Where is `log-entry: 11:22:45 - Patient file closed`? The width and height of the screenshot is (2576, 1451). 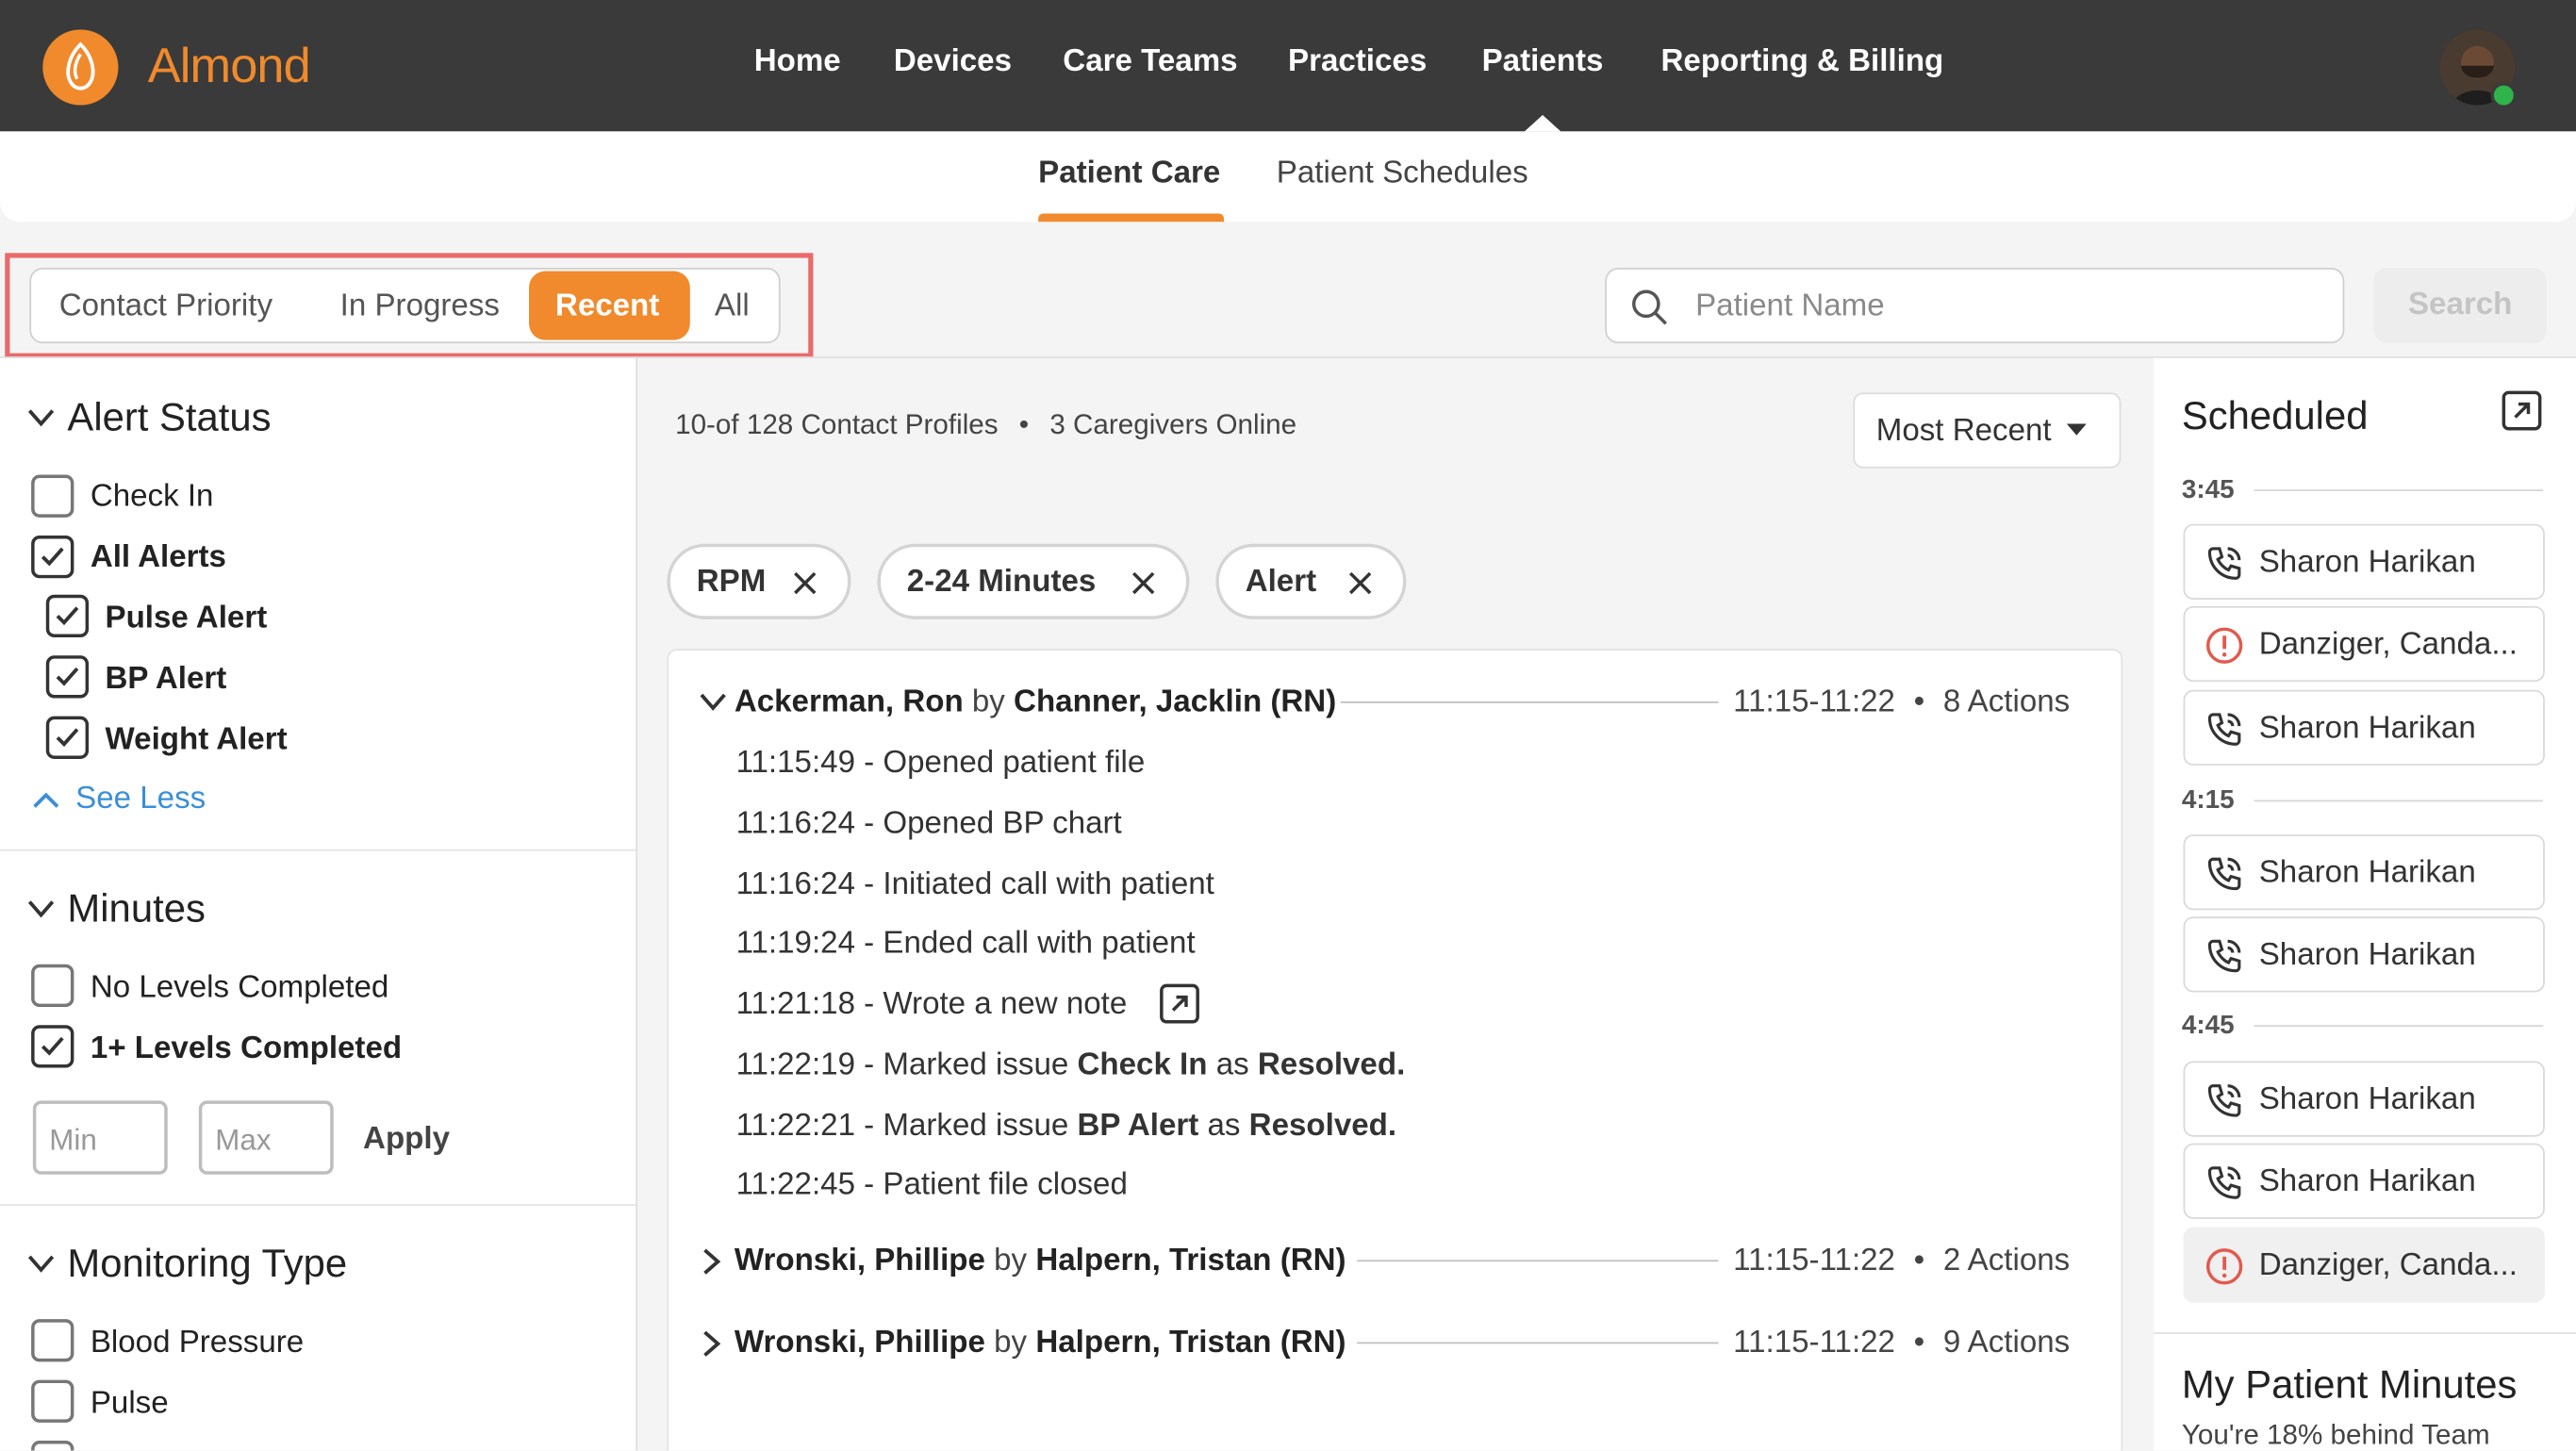 log-entry: 11:22:45 - Patient file closed is located at coordinates (931, 1185).